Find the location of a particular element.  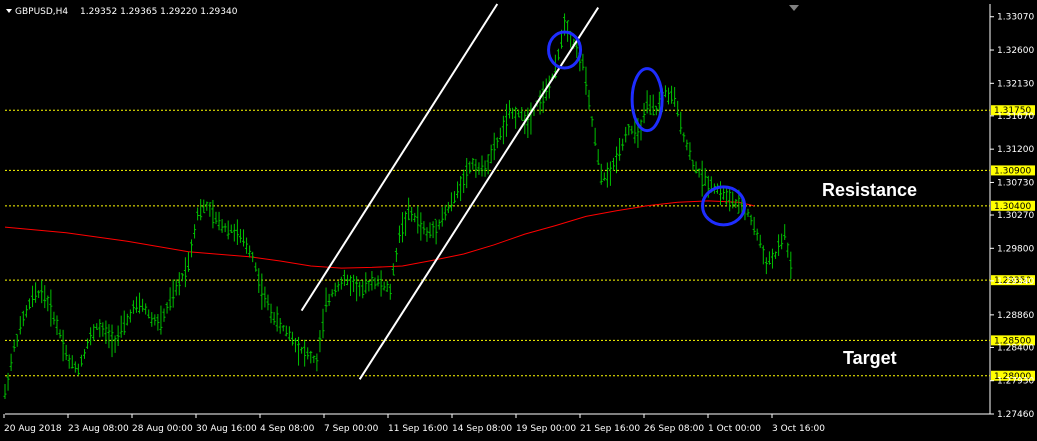

y-tick-label: 1.32600 is located at coordinates (1015, 51).